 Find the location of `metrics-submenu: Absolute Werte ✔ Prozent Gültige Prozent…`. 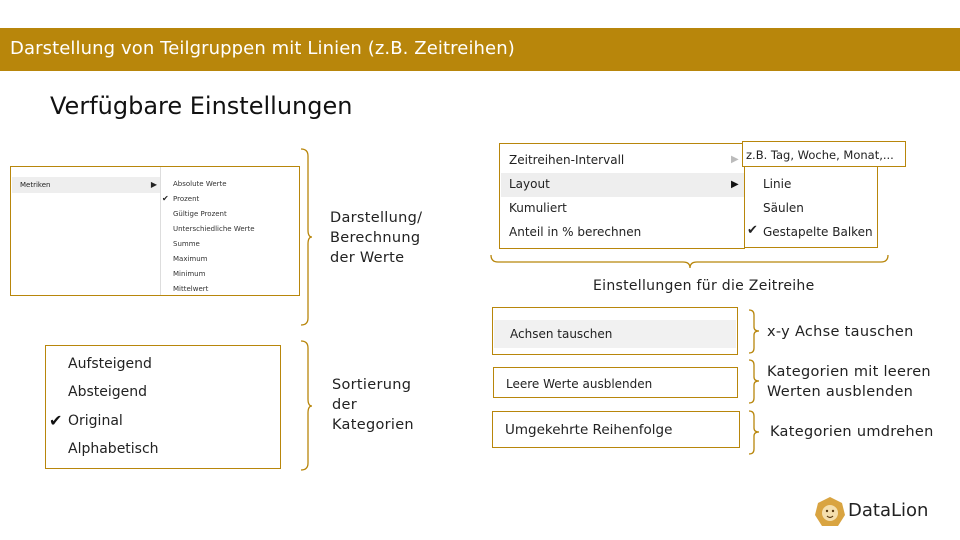

metrics-submenu: Absolute Werte ✔ Prozent Gültige Prozent… is located at coordinates (229, 231).